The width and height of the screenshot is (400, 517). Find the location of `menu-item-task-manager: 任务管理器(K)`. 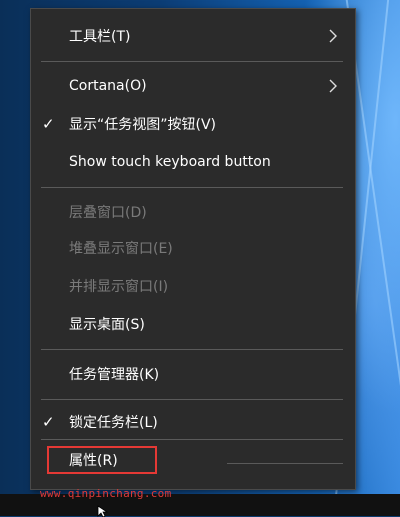

menu-item-task-manager: 任务管理器(K) is located at coordinates (193, 374).